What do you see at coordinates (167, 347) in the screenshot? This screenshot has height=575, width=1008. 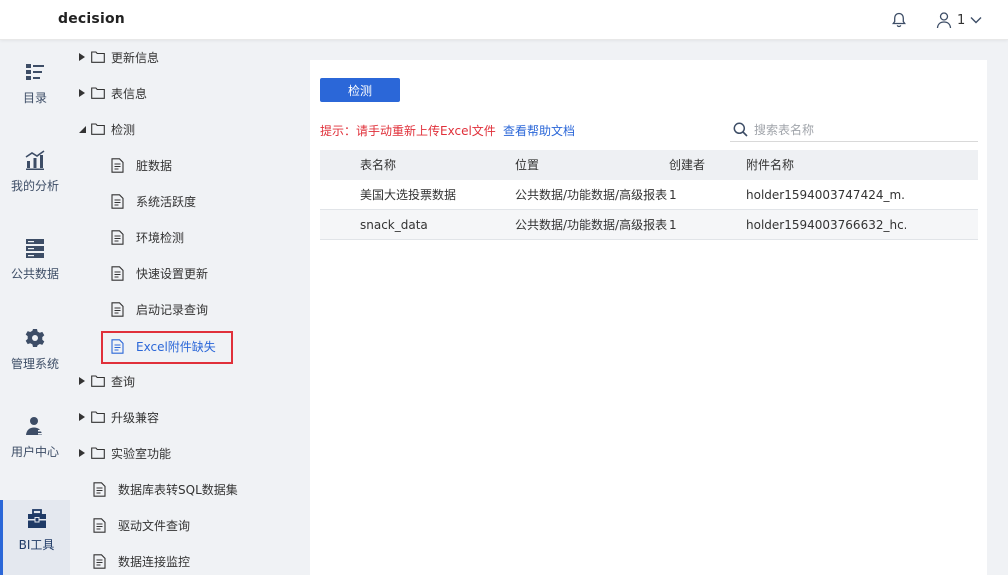 I see `selection-highlight` at bounding box center [167, 347].